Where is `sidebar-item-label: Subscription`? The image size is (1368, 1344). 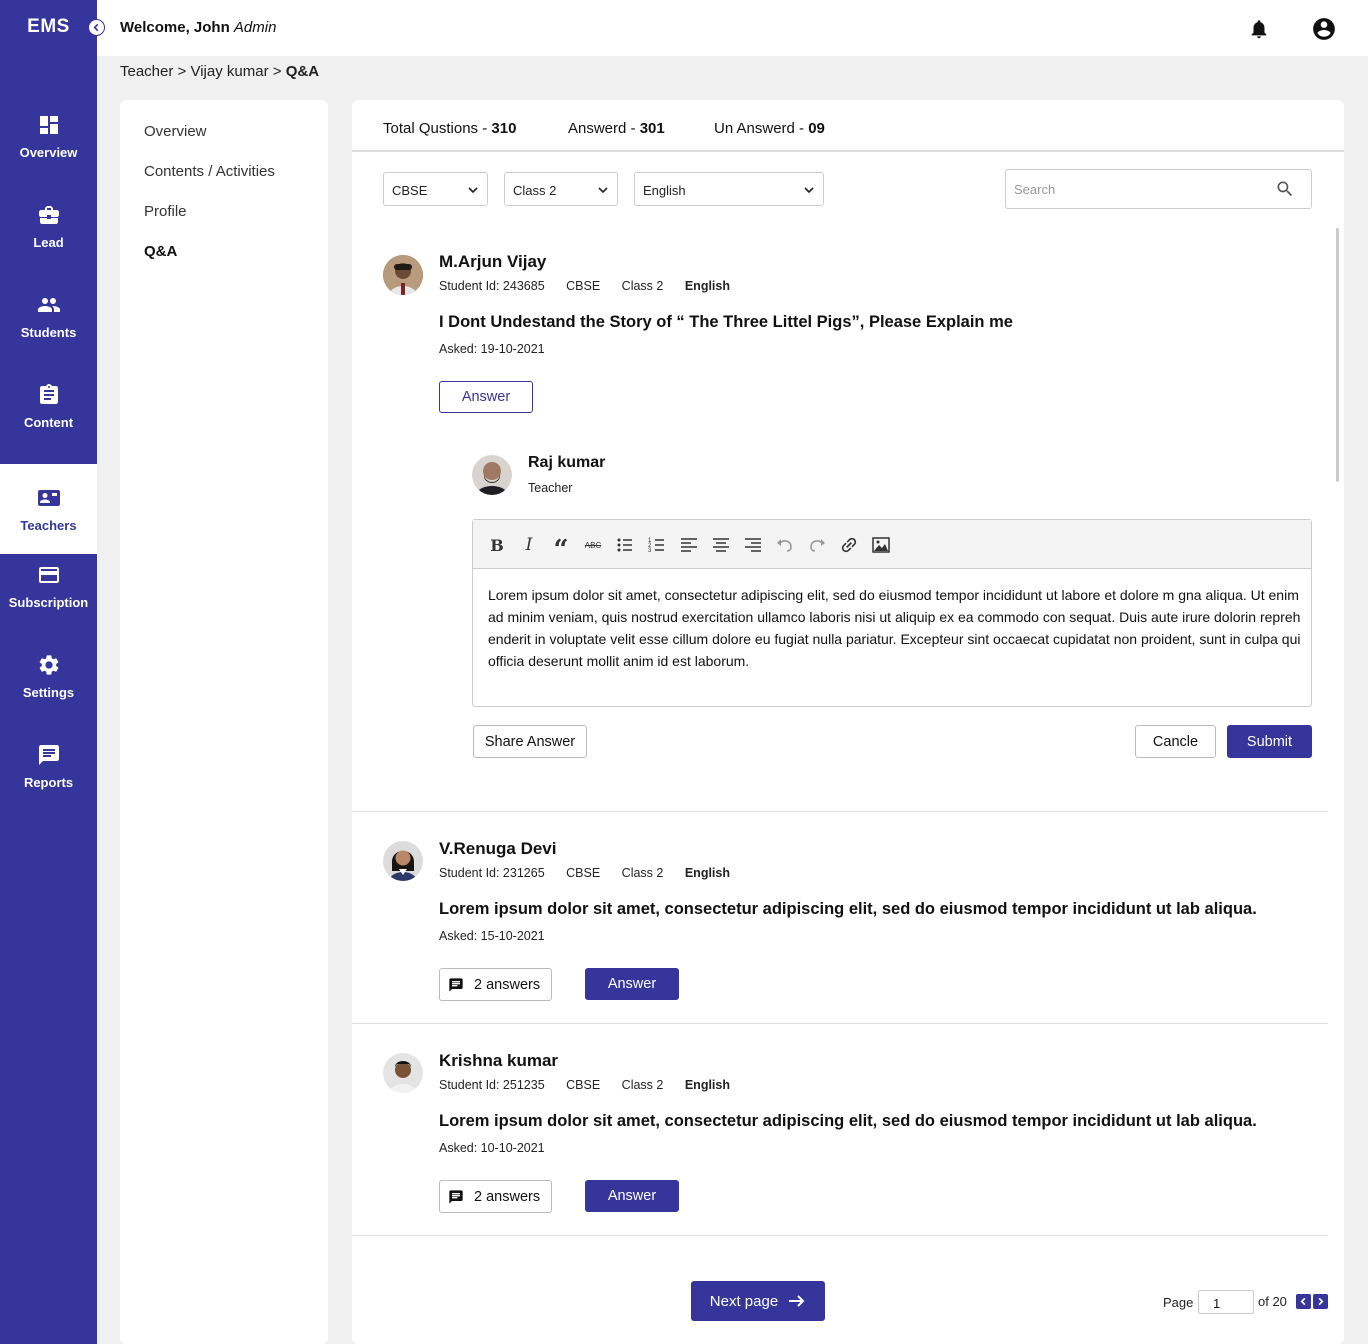 sidebar-item-label: Subscription is located at coordinates (48, 602).